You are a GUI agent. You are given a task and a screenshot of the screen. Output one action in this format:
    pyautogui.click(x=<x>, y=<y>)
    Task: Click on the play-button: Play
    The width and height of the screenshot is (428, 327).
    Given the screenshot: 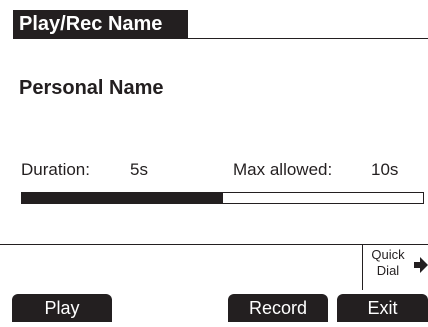 What is the action you would take?
    pyautogui.click(x=62, y=308)
    